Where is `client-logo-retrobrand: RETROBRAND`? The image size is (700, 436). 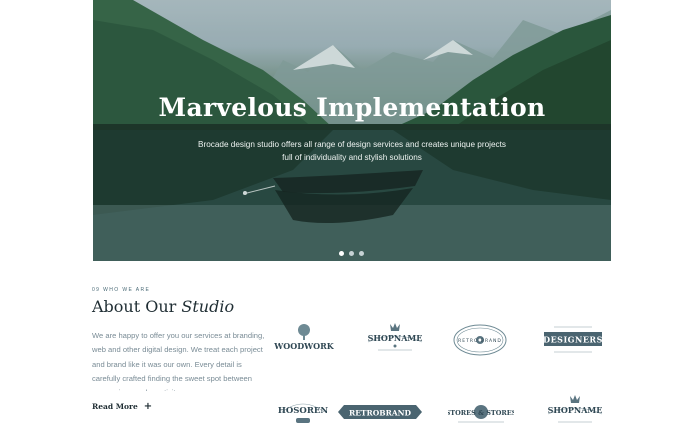
client-logo-retrobrand: RETROBRAND is located at coordinates (380, 412).